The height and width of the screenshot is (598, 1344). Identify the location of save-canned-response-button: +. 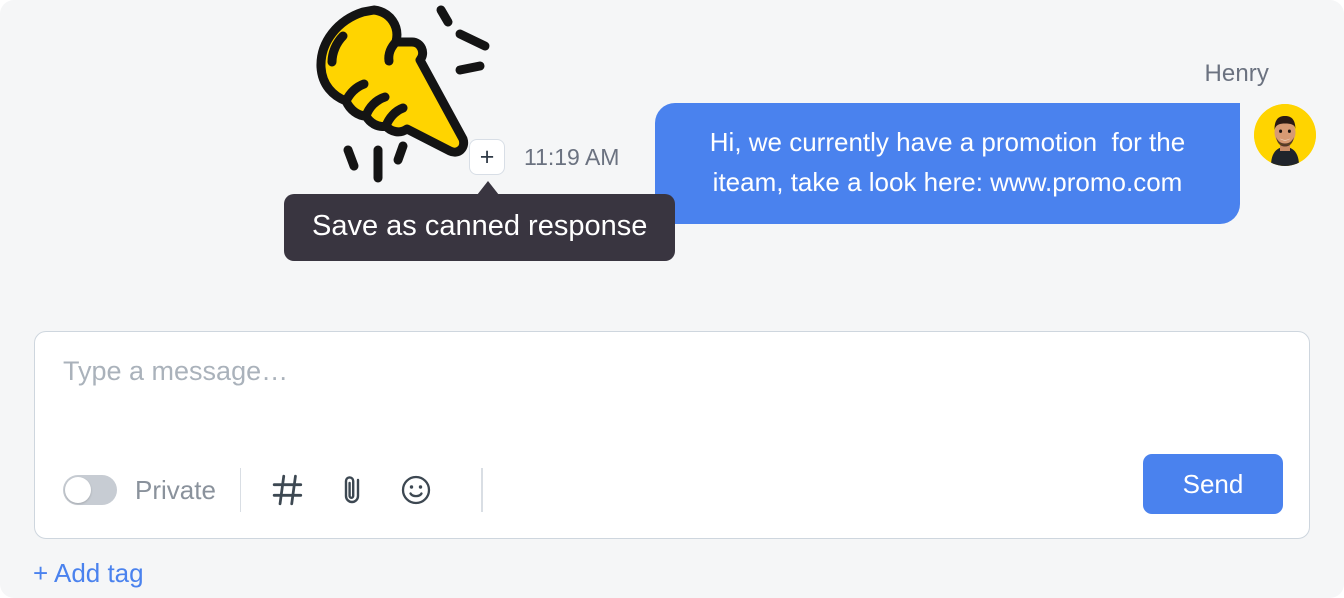
(487, 157).